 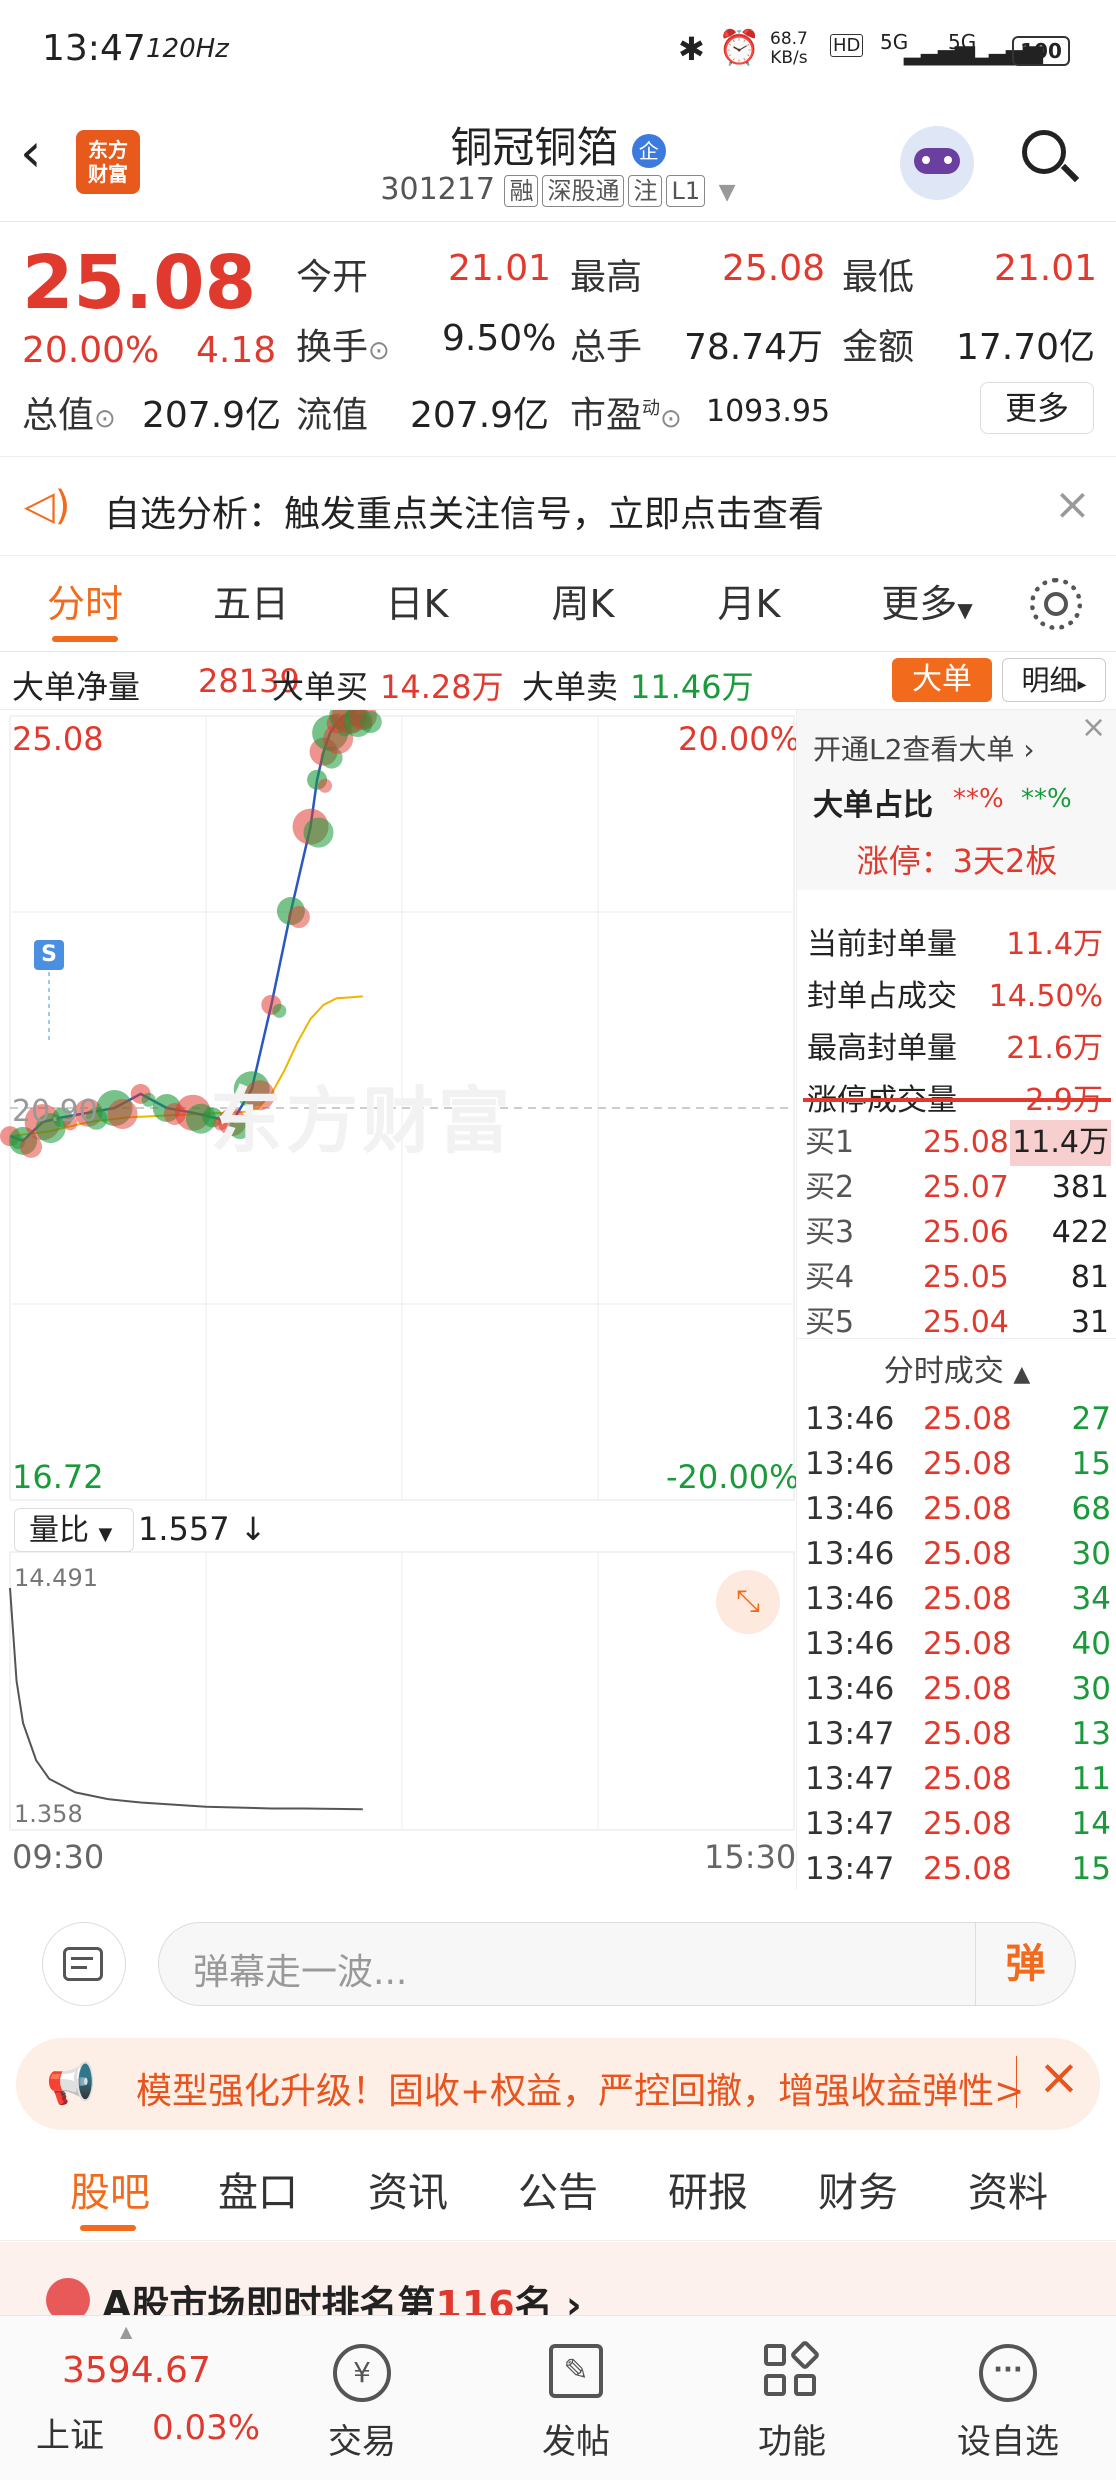 What do you see at coordinates (558, 2193) in the screenshot?
I see `tab-announcements: 公告` at bounding box center [558, 2193].